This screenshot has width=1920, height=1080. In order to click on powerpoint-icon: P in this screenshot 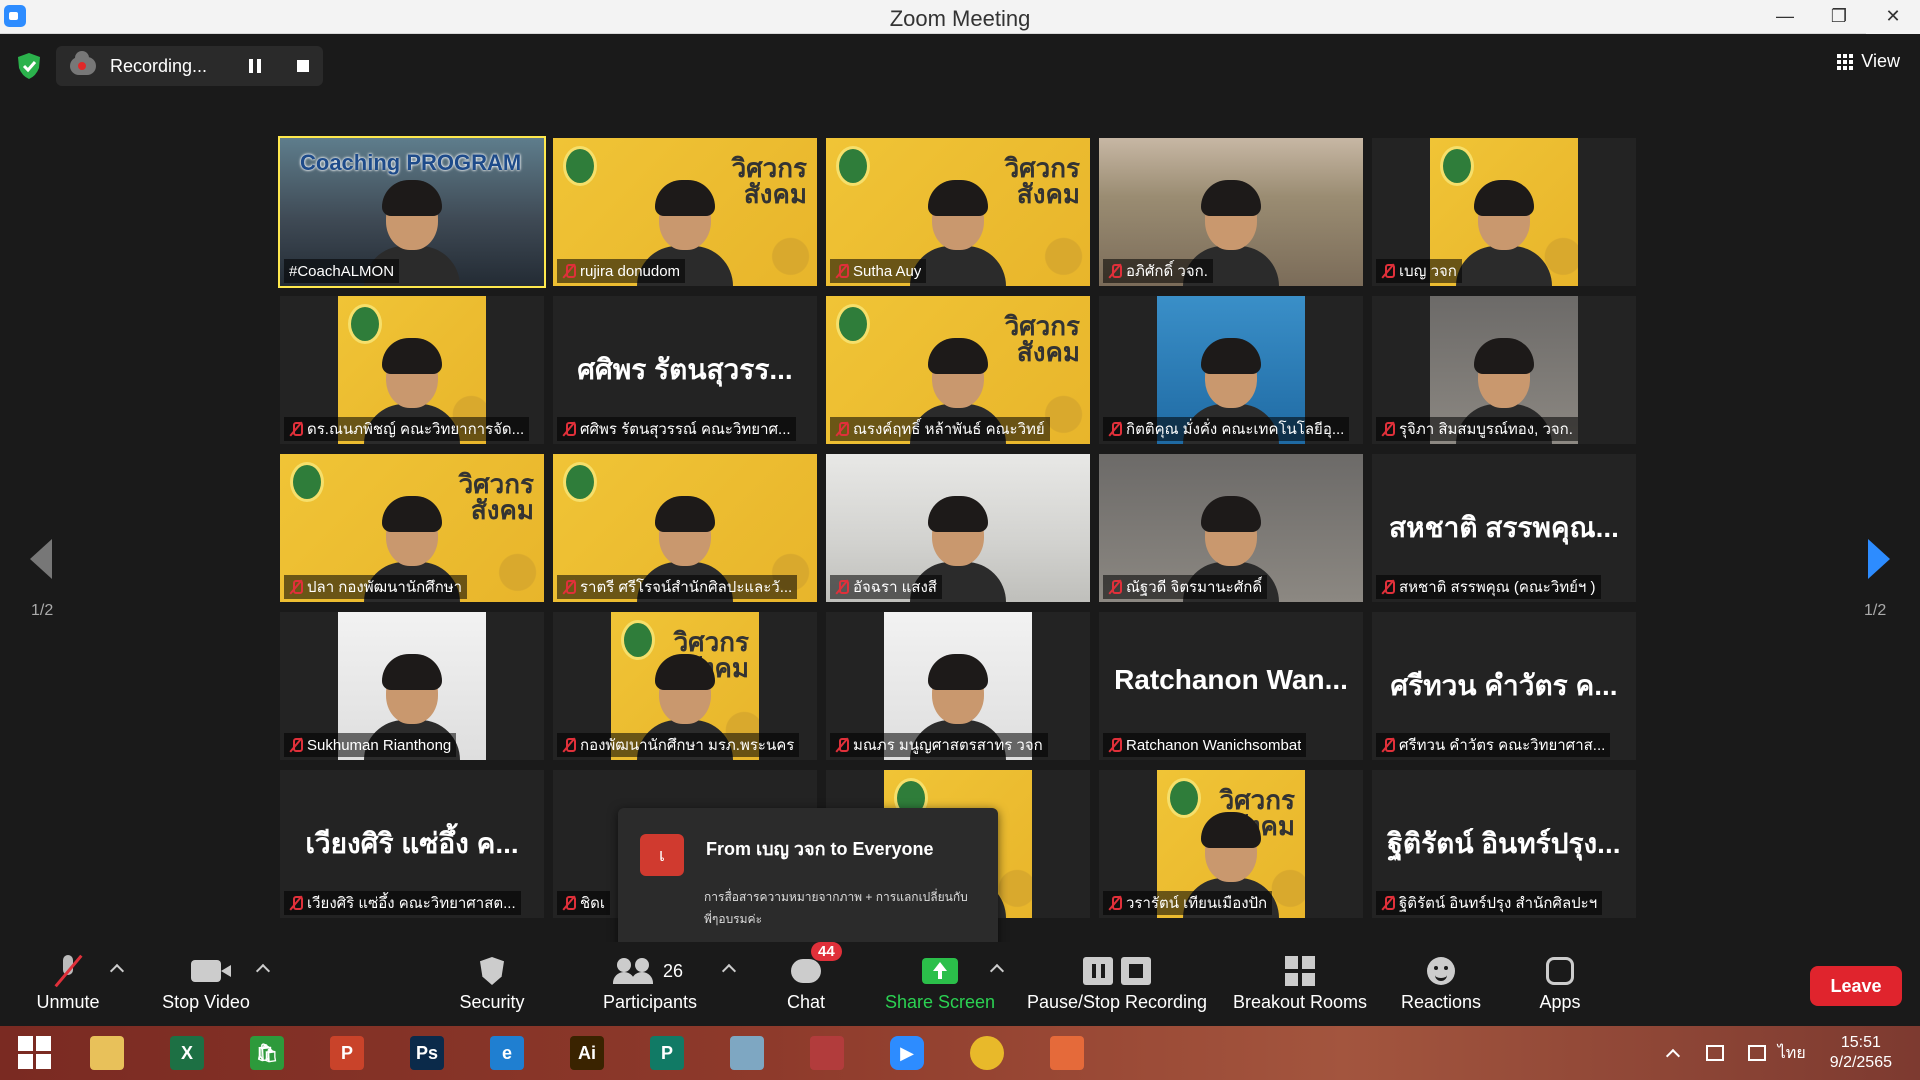, I will do `click(347, 1053)`.